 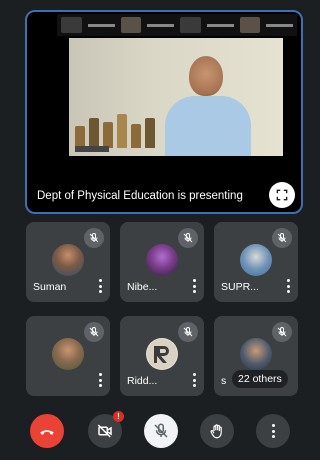 I want to click on participant-tile: Suman, so click(x=68, y=262).